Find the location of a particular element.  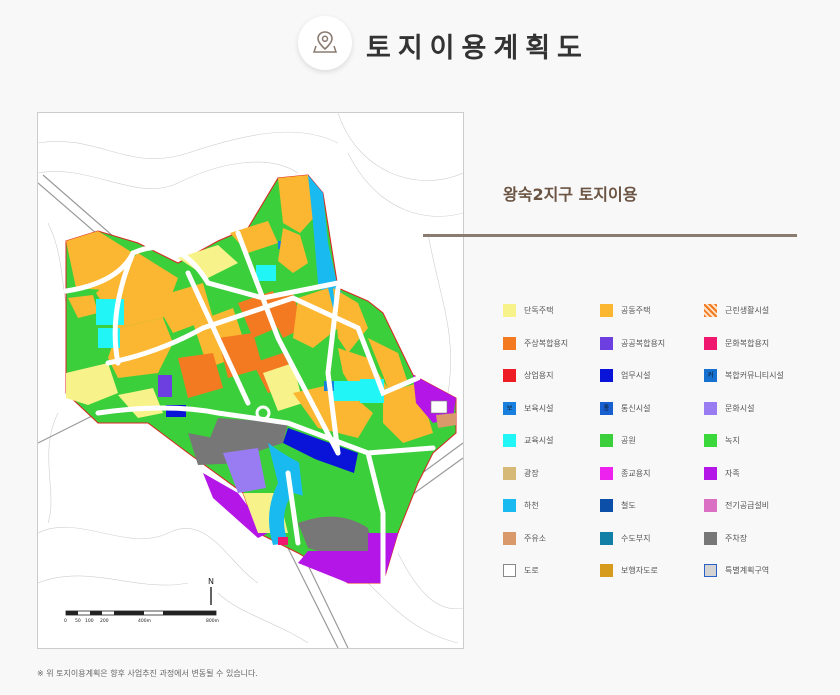

legend-item-railway: 철도 is located at coordinates (655, 506).